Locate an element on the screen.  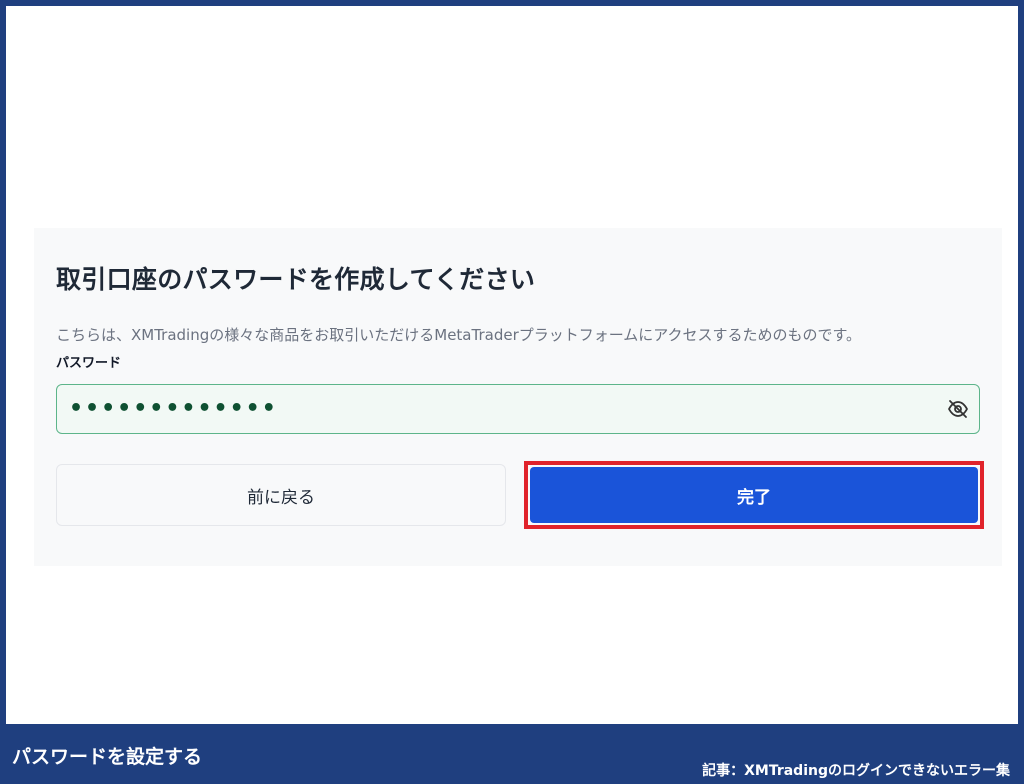
back-button-label: 前に戻る is located at coordinates (281, 497).